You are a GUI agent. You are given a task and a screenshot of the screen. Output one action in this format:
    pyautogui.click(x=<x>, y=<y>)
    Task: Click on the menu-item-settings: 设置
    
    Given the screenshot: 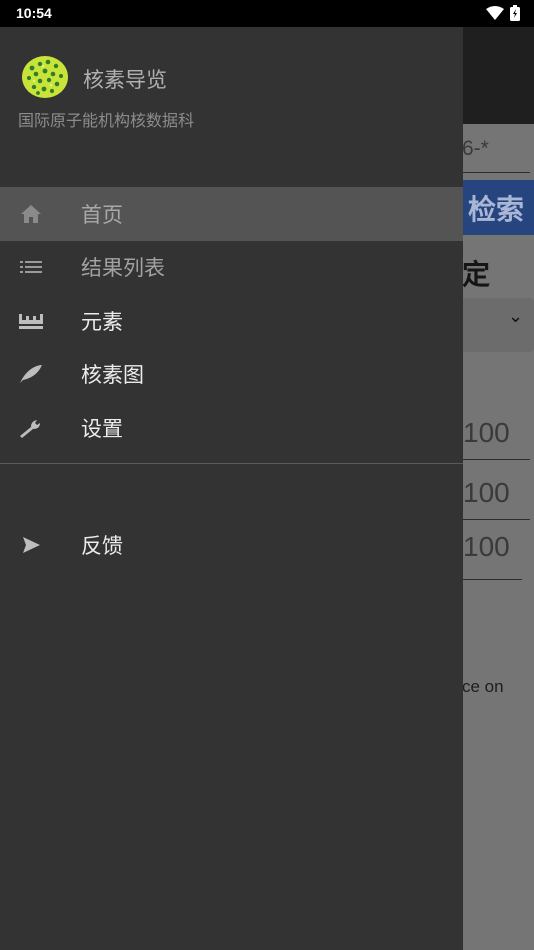 What is the action you would take?
    pyautogui.click(x=231, y=428)
    